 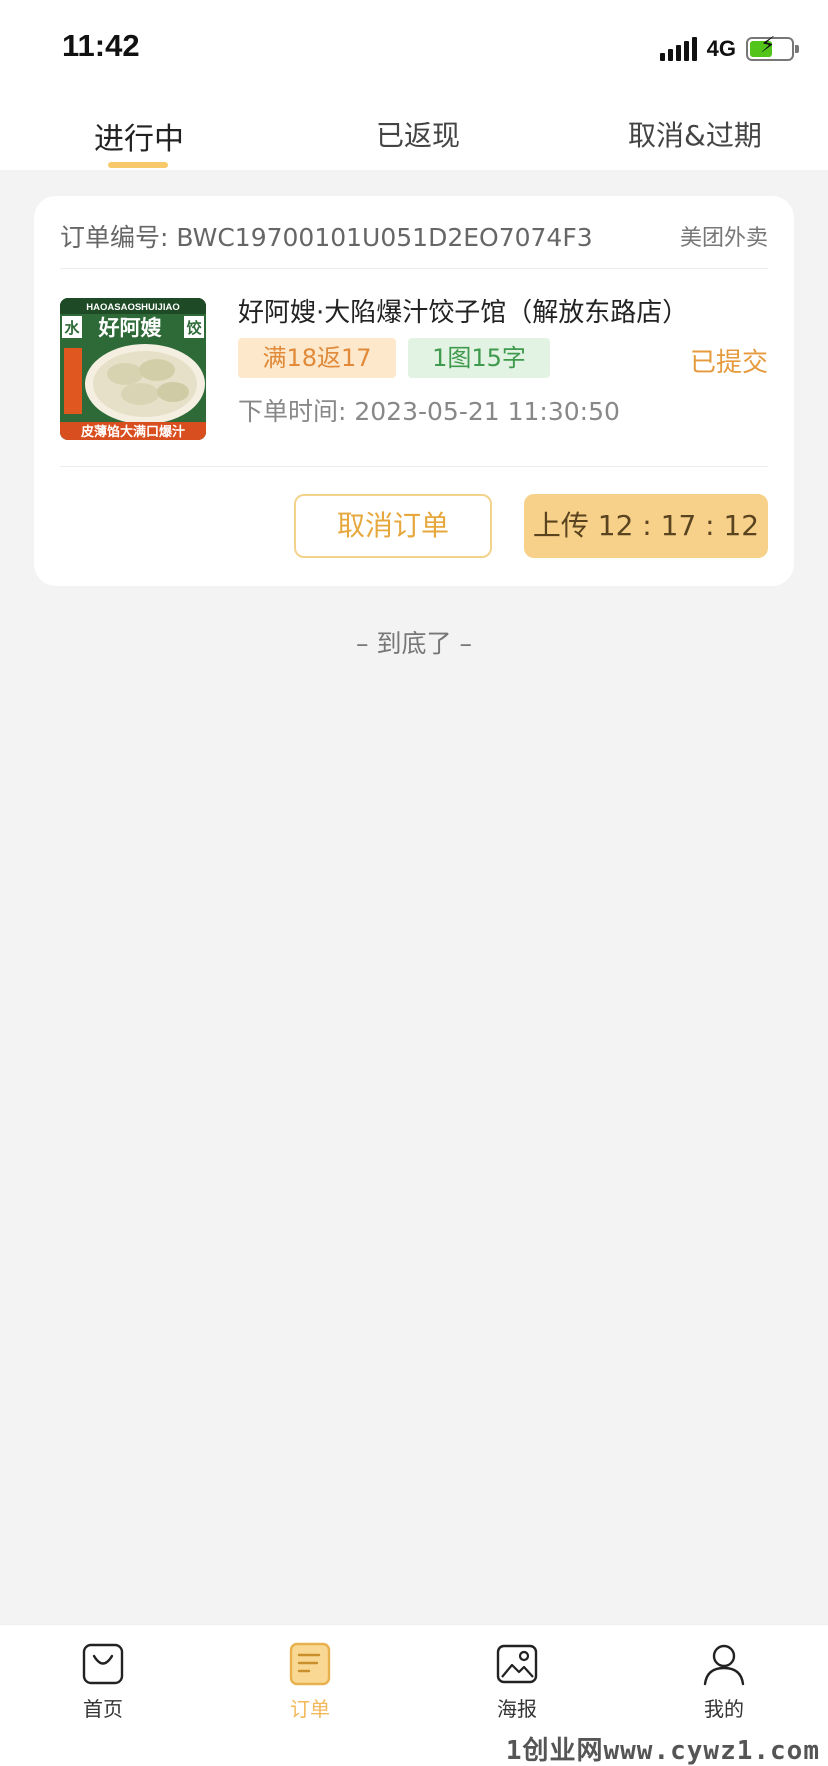 I want to click on nav-profile: 我的, so click(x=724, y=1681).